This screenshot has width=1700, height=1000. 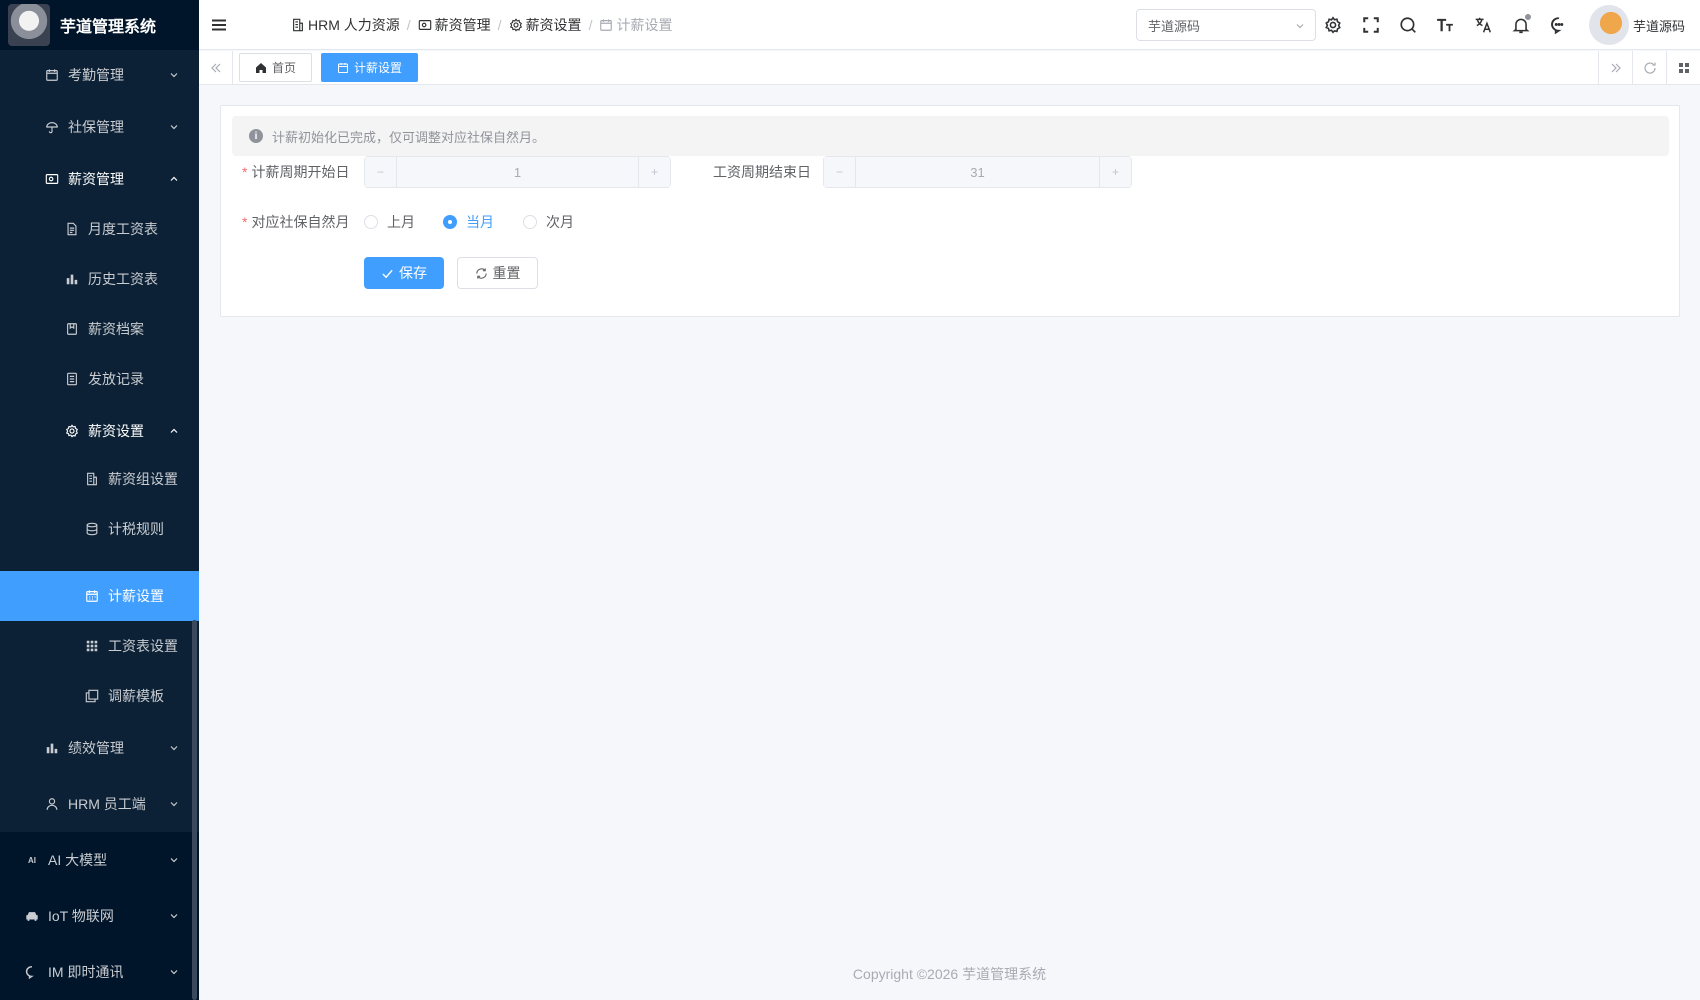 What do you see at coordinates (72, 379) in the screenshot?
I see `record-icon` at bounding box center [72, 379].